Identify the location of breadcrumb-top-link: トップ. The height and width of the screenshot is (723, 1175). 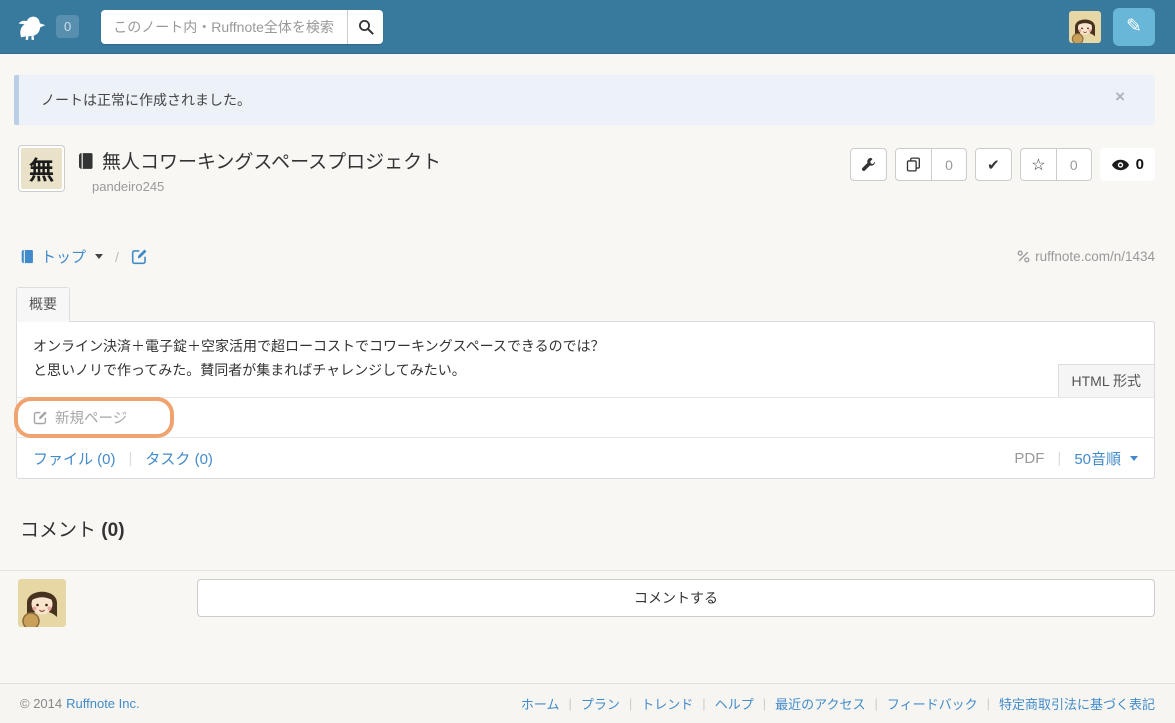
(62, 256).